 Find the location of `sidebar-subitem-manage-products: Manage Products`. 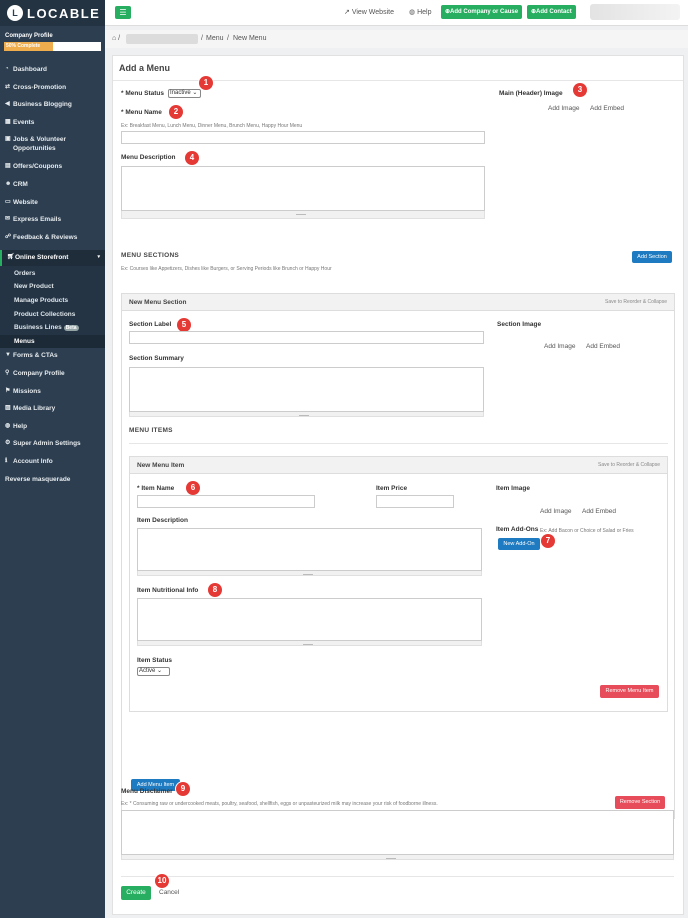

sidebar-subitem-manage-products: Manage Products is located at coordinates (52, 301).